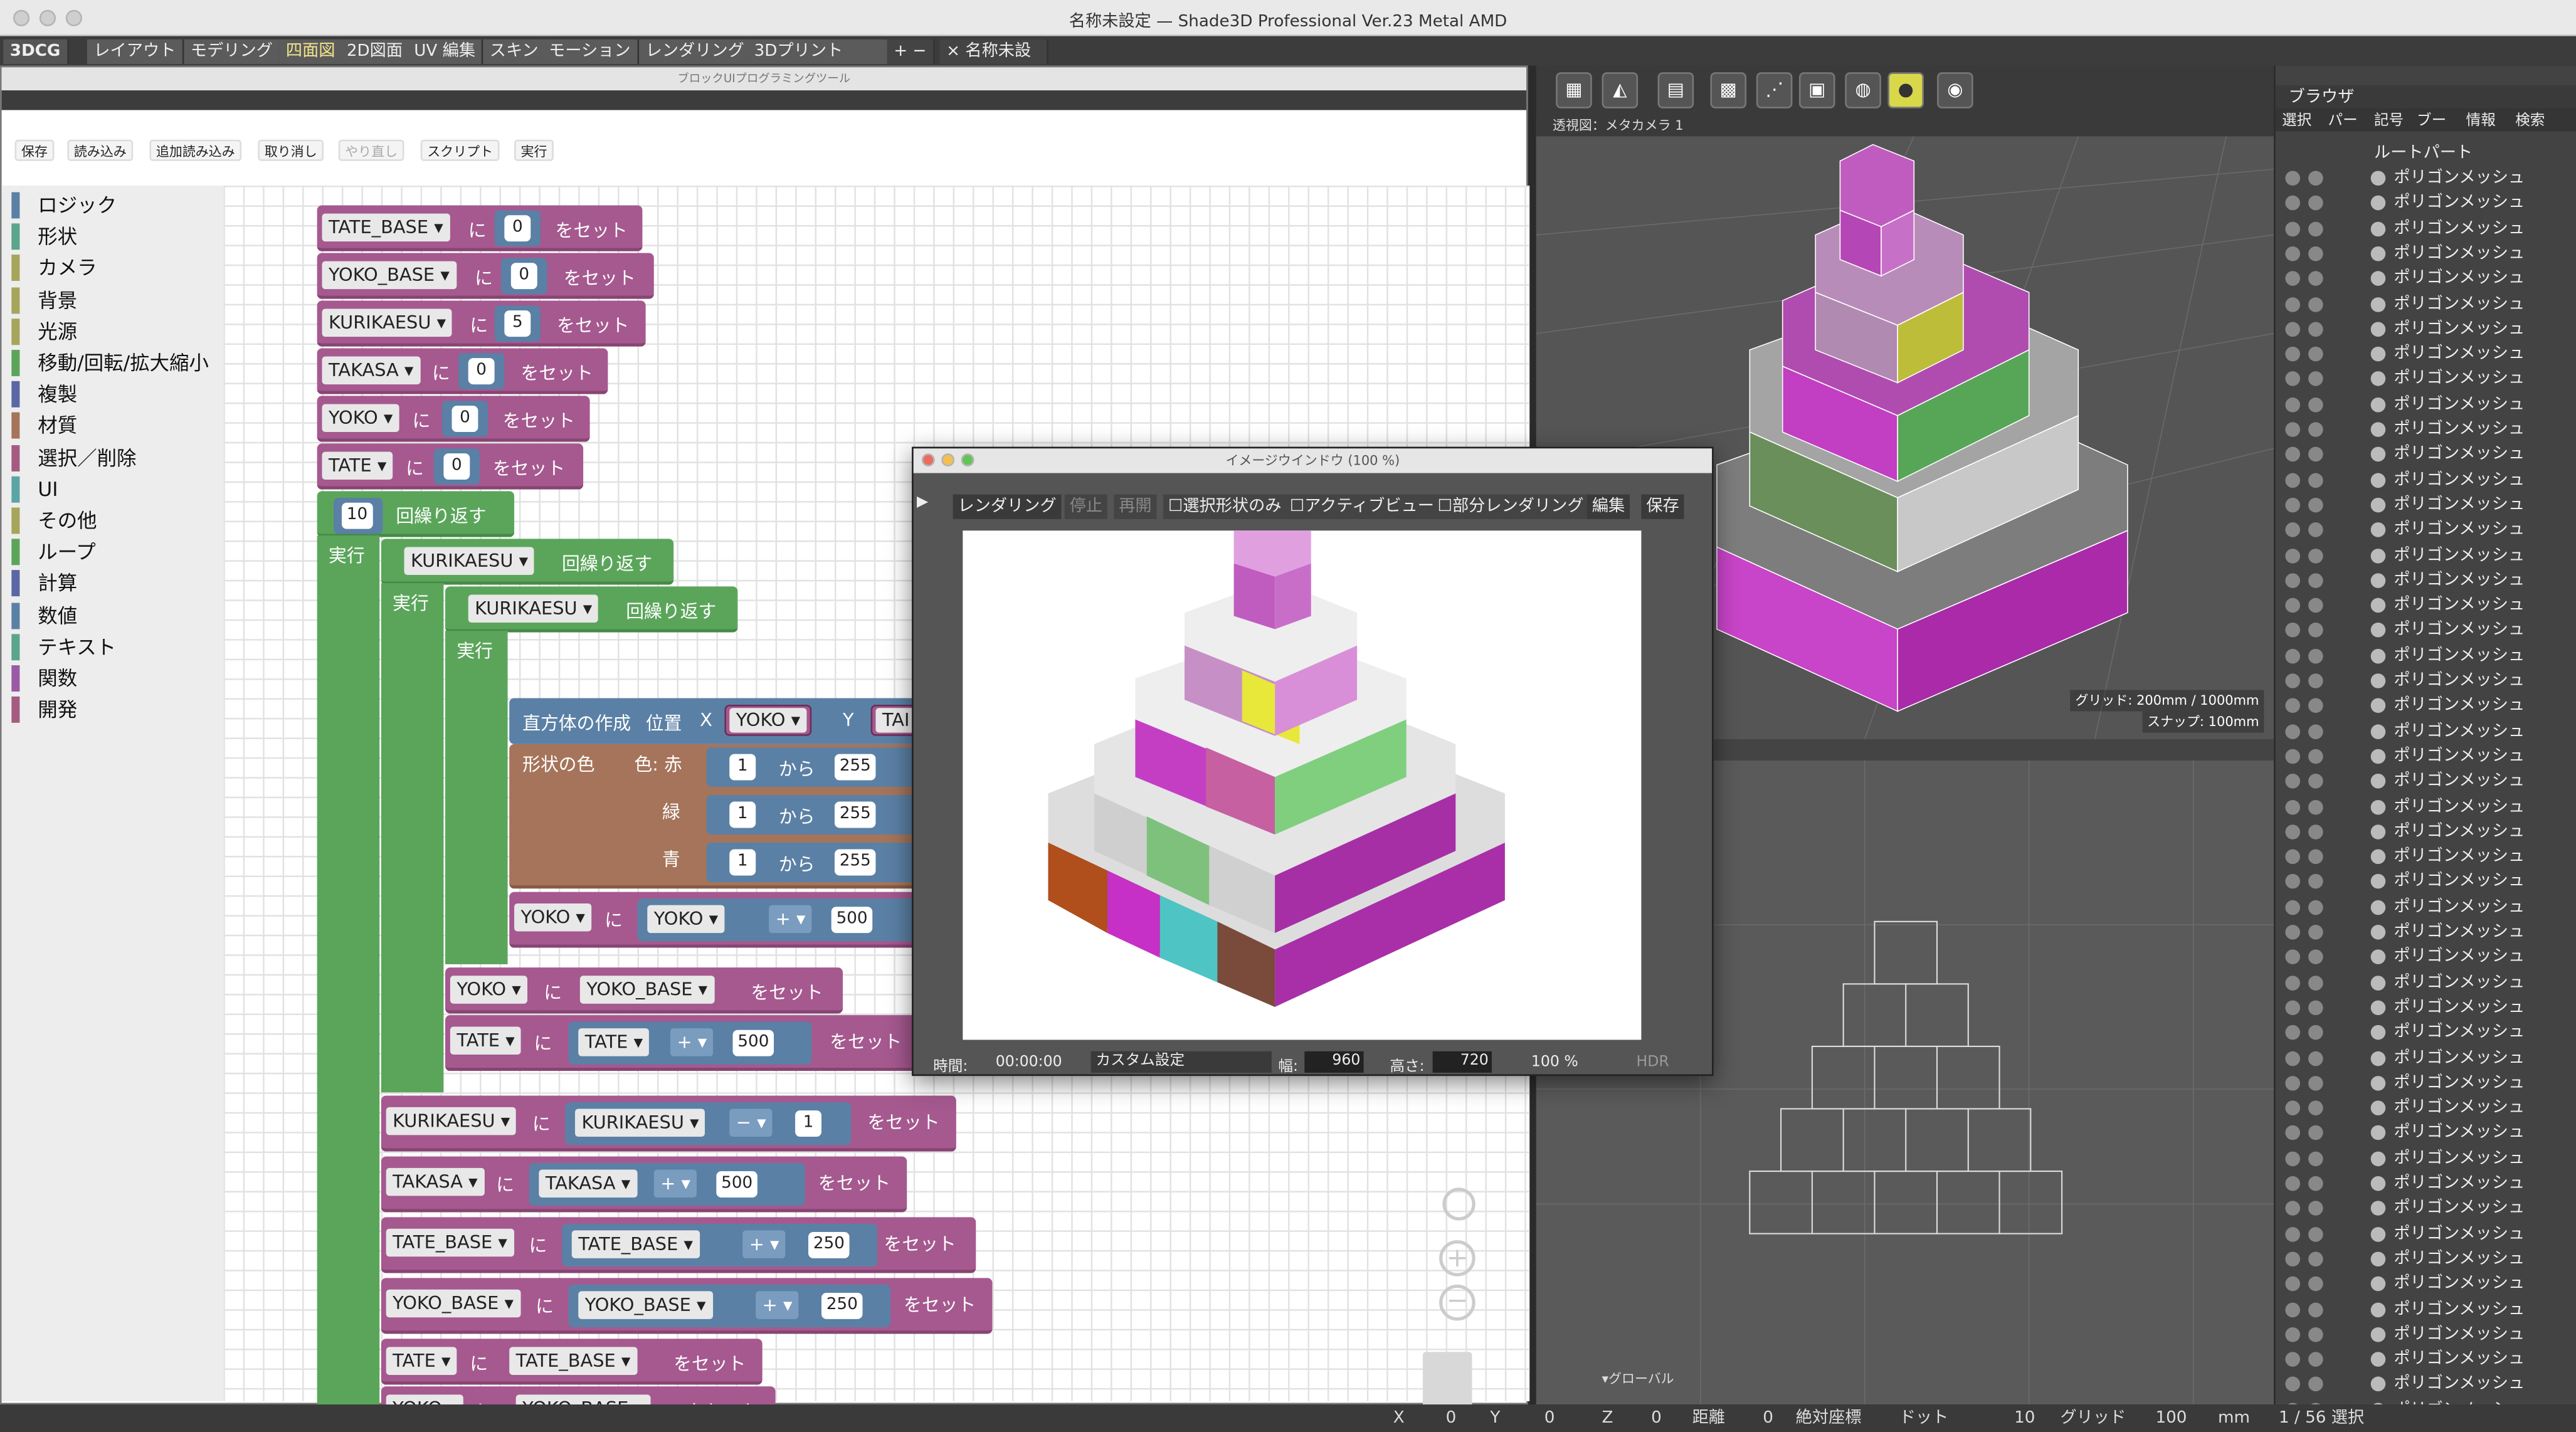  I want to click on tab-layout: レイアウト, so click(135, 52).